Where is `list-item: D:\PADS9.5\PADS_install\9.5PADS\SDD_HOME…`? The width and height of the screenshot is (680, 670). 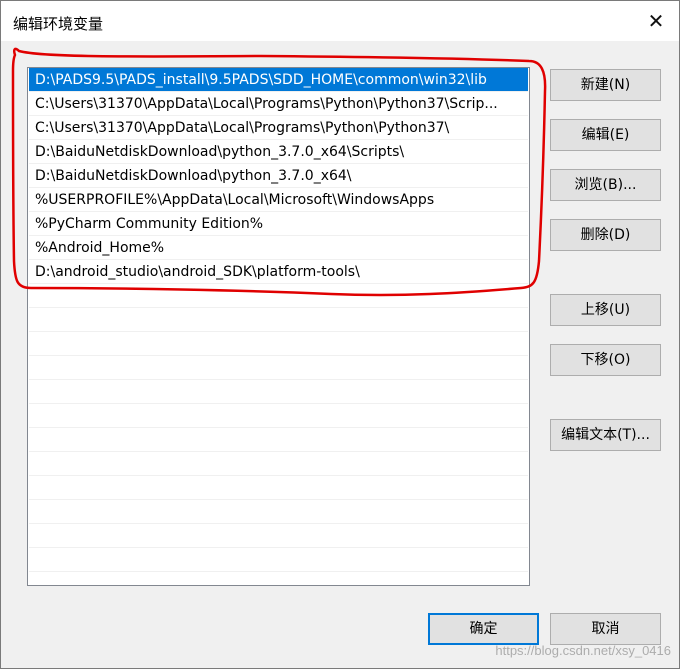 list-item: D:\PADS9.5\PADS_install\9.5PADS\SDD_HOME… is located at coordinates (278, 80).